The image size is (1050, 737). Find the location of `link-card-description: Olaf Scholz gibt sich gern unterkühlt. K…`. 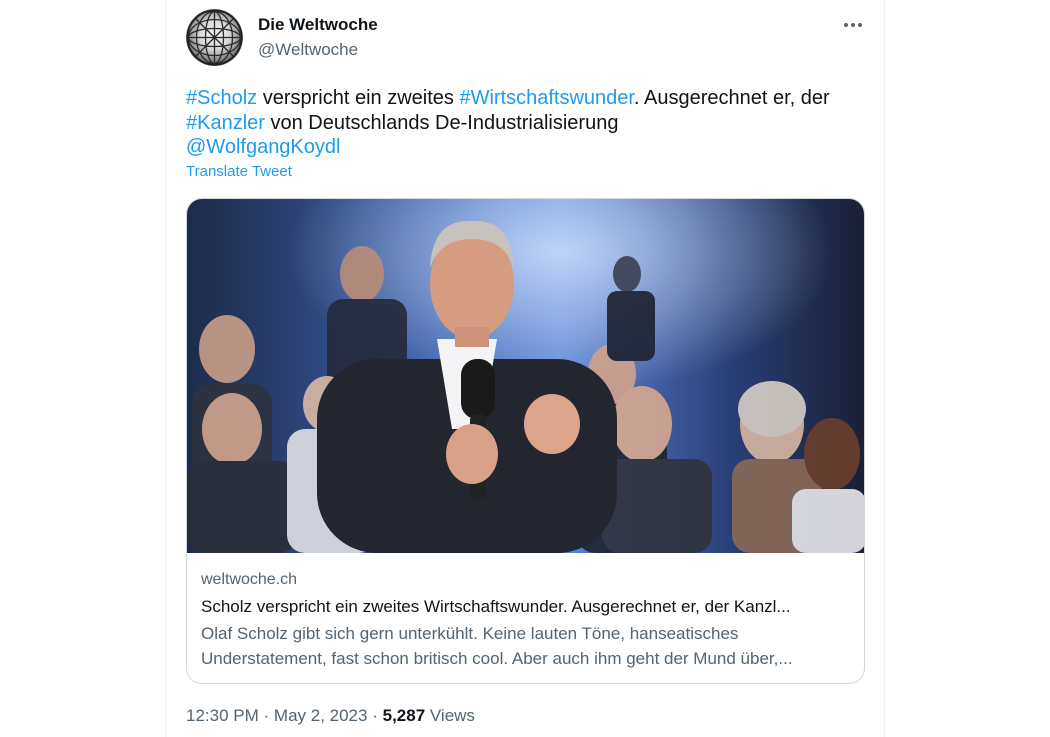

link-card-description: Olaf Scholz gibt sich gern unterkühlt. K… is located at coordinates (497, 646).